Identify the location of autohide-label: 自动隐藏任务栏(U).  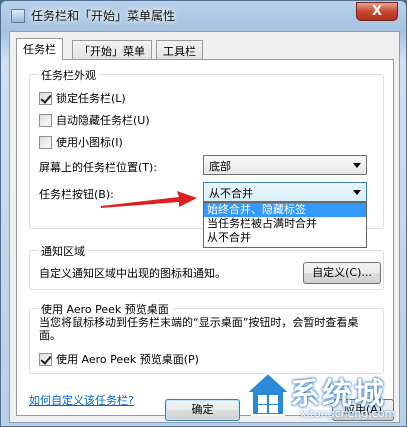
(103, 120).